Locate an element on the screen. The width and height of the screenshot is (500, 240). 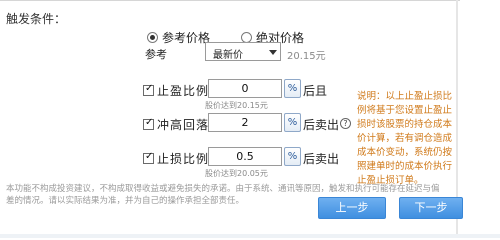
chevron-down-icon is located at coordinates (273, 52).